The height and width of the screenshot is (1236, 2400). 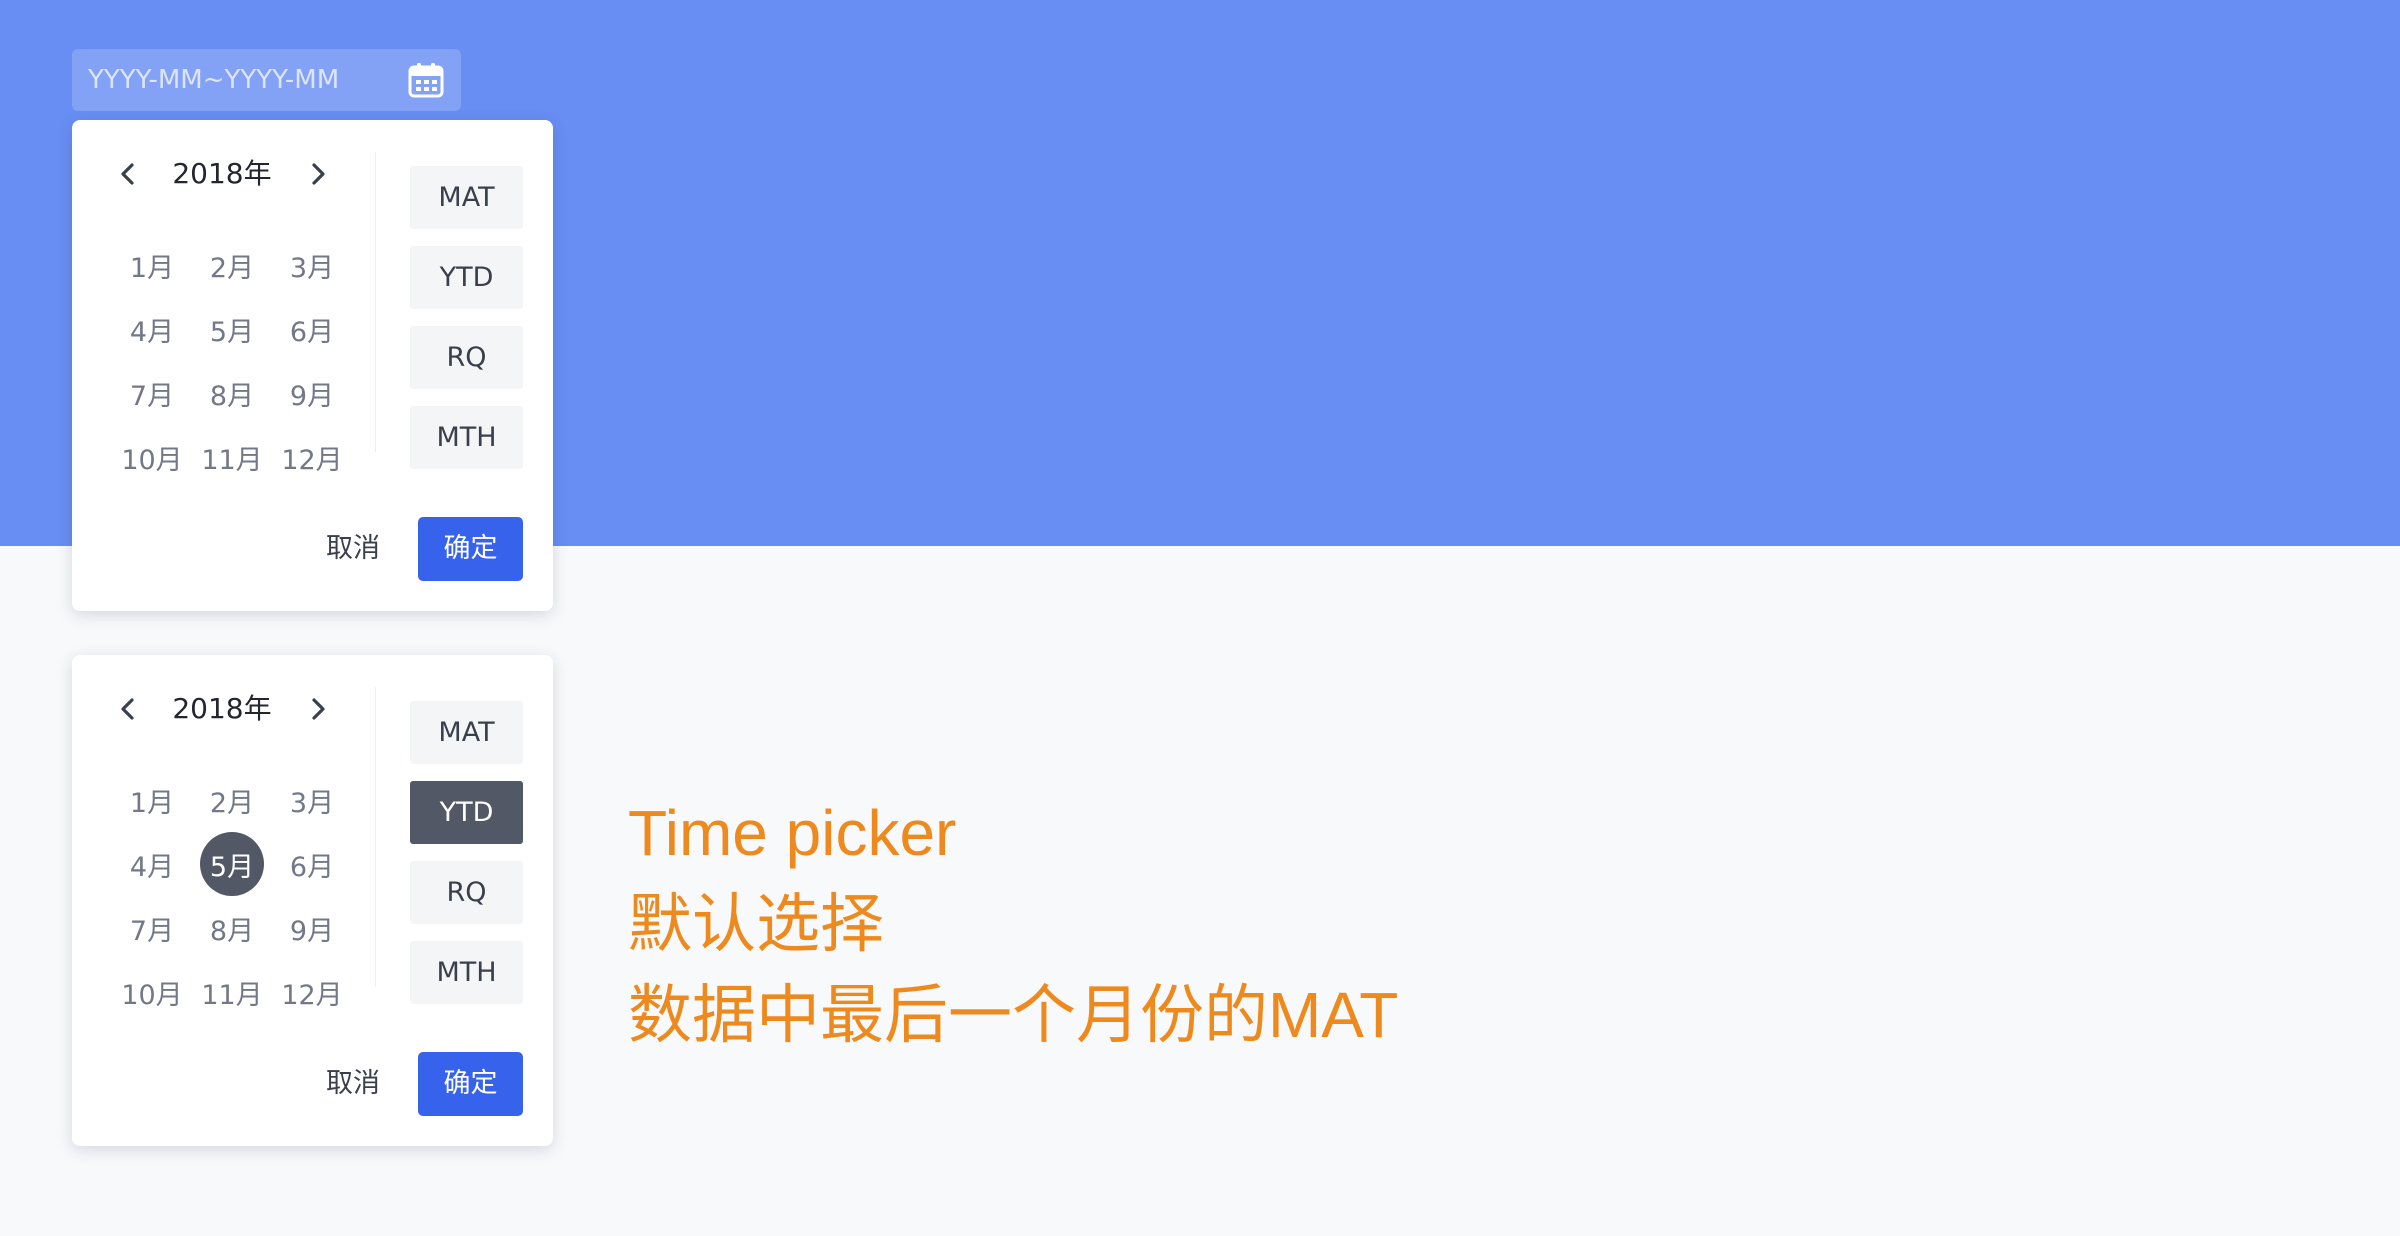 What do you see at coordinates (1013, 1015) in the screenshot?
I see `annotation-line: 数据中最后一个月份的MAT` at bounding box center [1013, 1015].